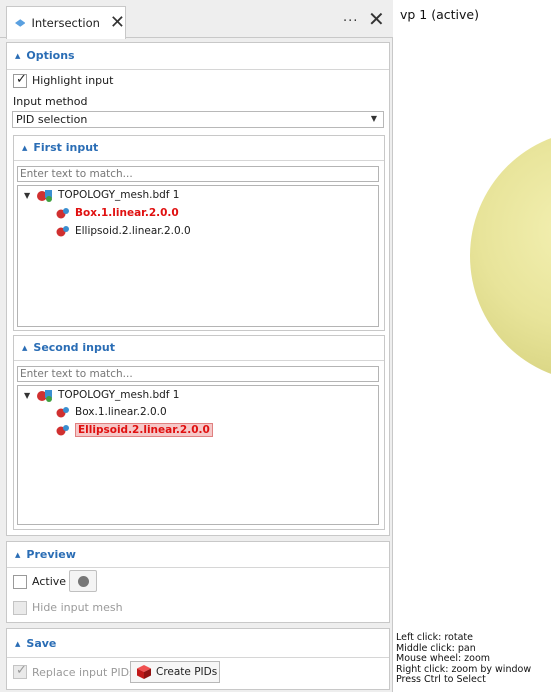 Image resolution: width=551 pixels, height=692 pixels. I want to click on tab-close-icon: ✕, so click(117, 23).